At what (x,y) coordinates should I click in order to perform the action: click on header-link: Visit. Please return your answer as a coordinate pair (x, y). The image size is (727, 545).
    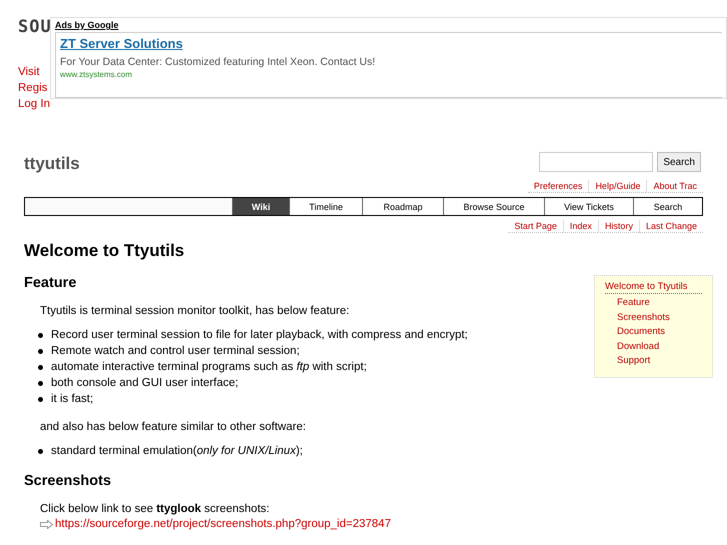
    Looking at the image, I should click on (29, 72).